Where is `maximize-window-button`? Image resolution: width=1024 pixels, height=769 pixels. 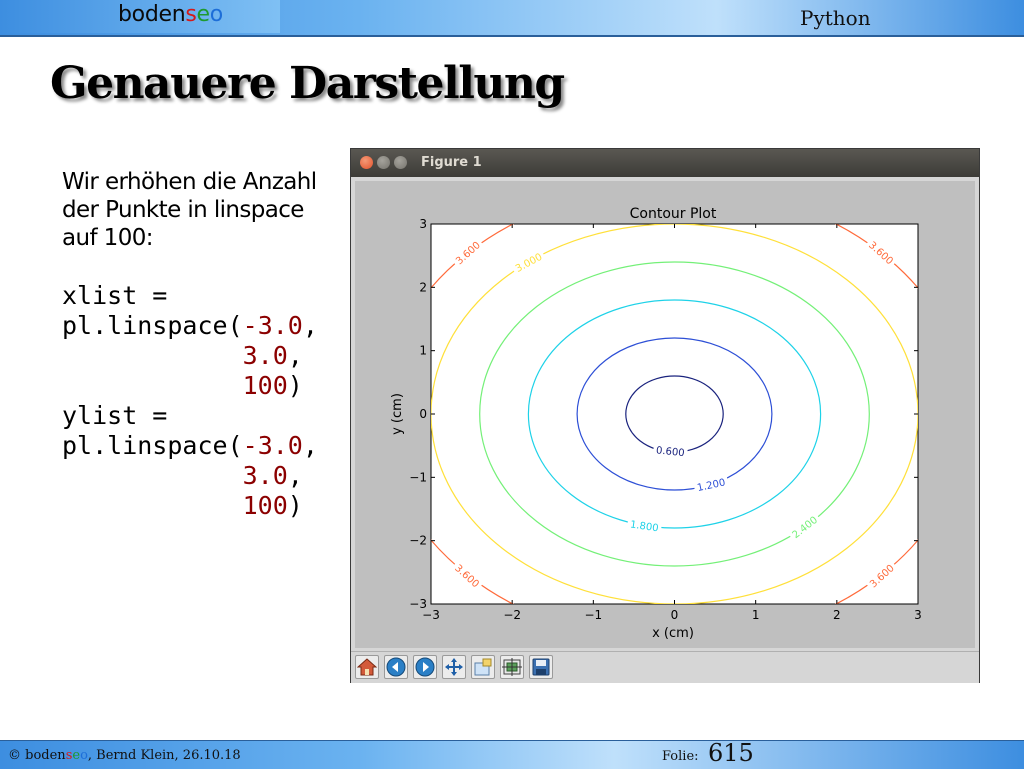
maximize-window-button is located at coordinates (400, 162).